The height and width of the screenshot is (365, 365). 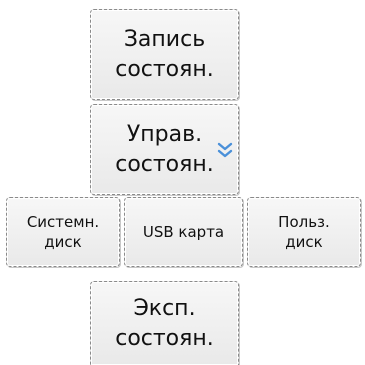 What do you see at coordinates (164, 39) in the screenshot?
I see `record-state-line1: Запись` at bounding box center [164, 39].